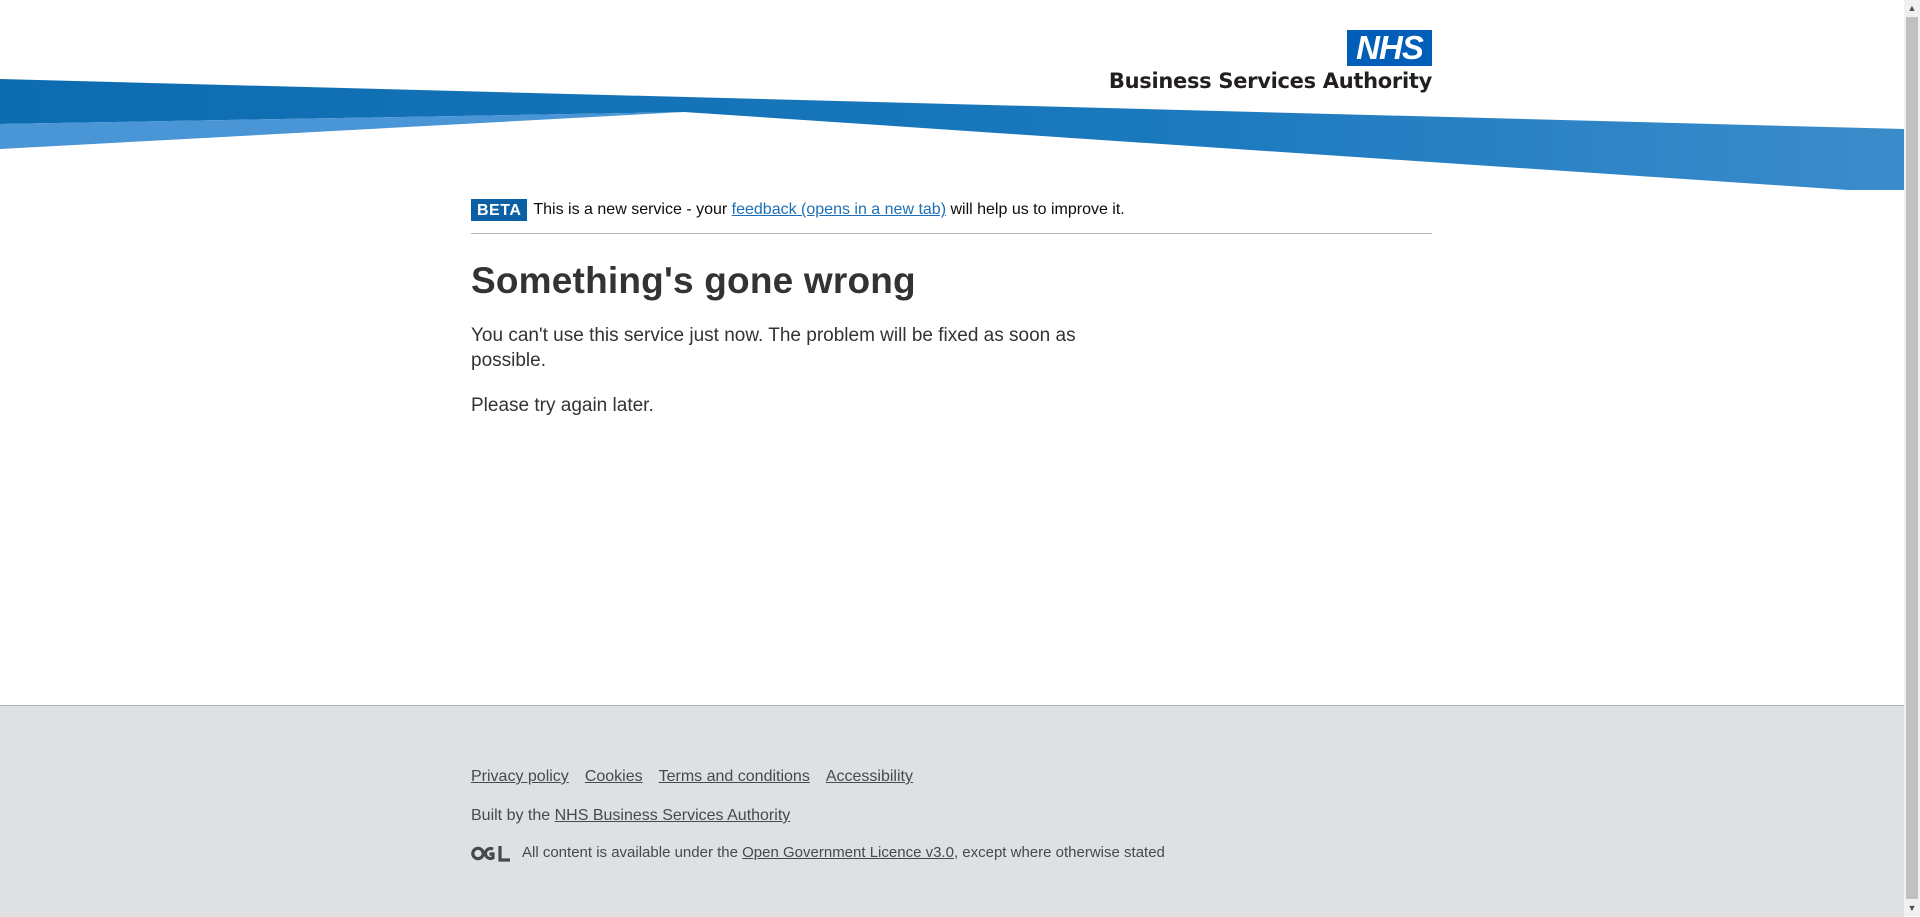  What do you see at coordinates (848, 852) in the screenshot?
I see `ogl-link: Open Government Licence v3.0` at bounding box center [848, 852].